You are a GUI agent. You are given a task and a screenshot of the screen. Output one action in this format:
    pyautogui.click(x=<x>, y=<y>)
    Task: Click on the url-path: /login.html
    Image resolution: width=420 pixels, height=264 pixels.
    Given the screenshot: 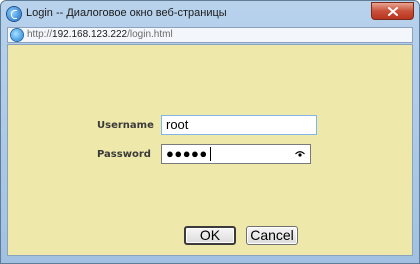 What is the action you would take?
    pyautogui.click(x=150, y=34)
    